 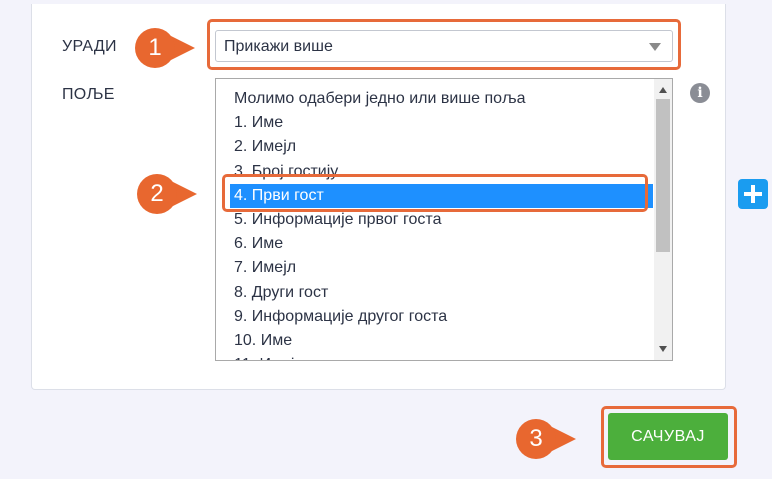 I want to click on annotation-badge-3: 3, so click(x=550, y=439).